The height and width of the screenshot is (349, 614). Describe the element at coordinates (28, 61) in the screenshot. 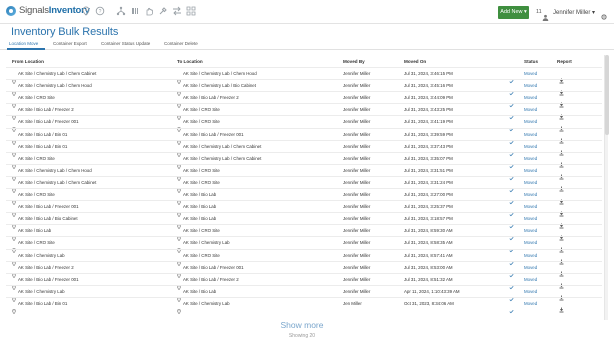

I see `column-header-from: From Location` at that location.